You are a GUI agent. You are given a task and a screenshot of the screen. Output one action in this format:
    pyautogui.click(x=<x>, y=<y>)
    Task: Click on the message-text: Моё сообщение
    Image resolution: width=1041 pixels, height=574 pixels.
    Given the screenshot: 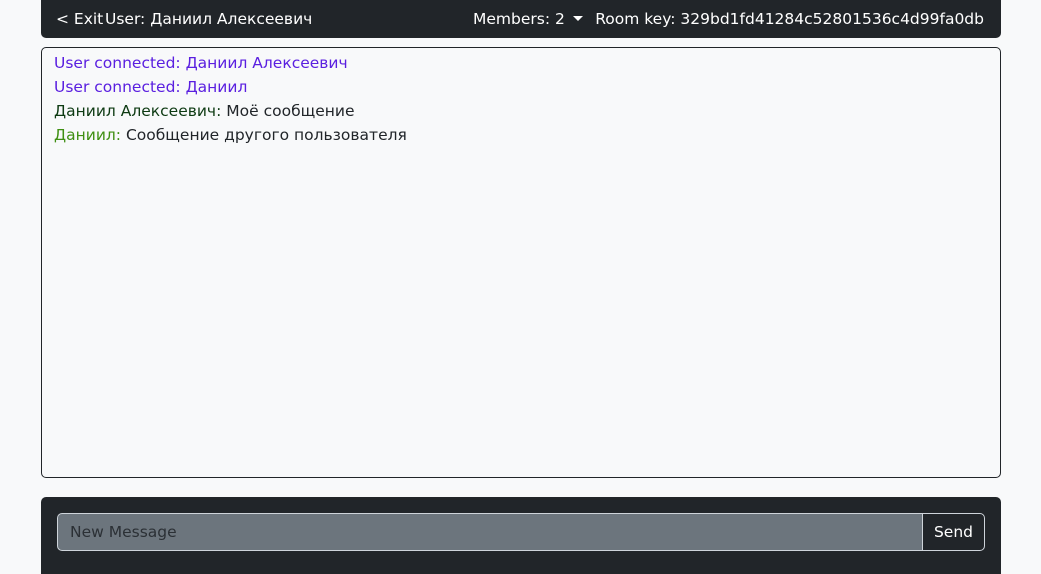 What is the action you would take?
    pyautogui.click(x=288, y=111)
    